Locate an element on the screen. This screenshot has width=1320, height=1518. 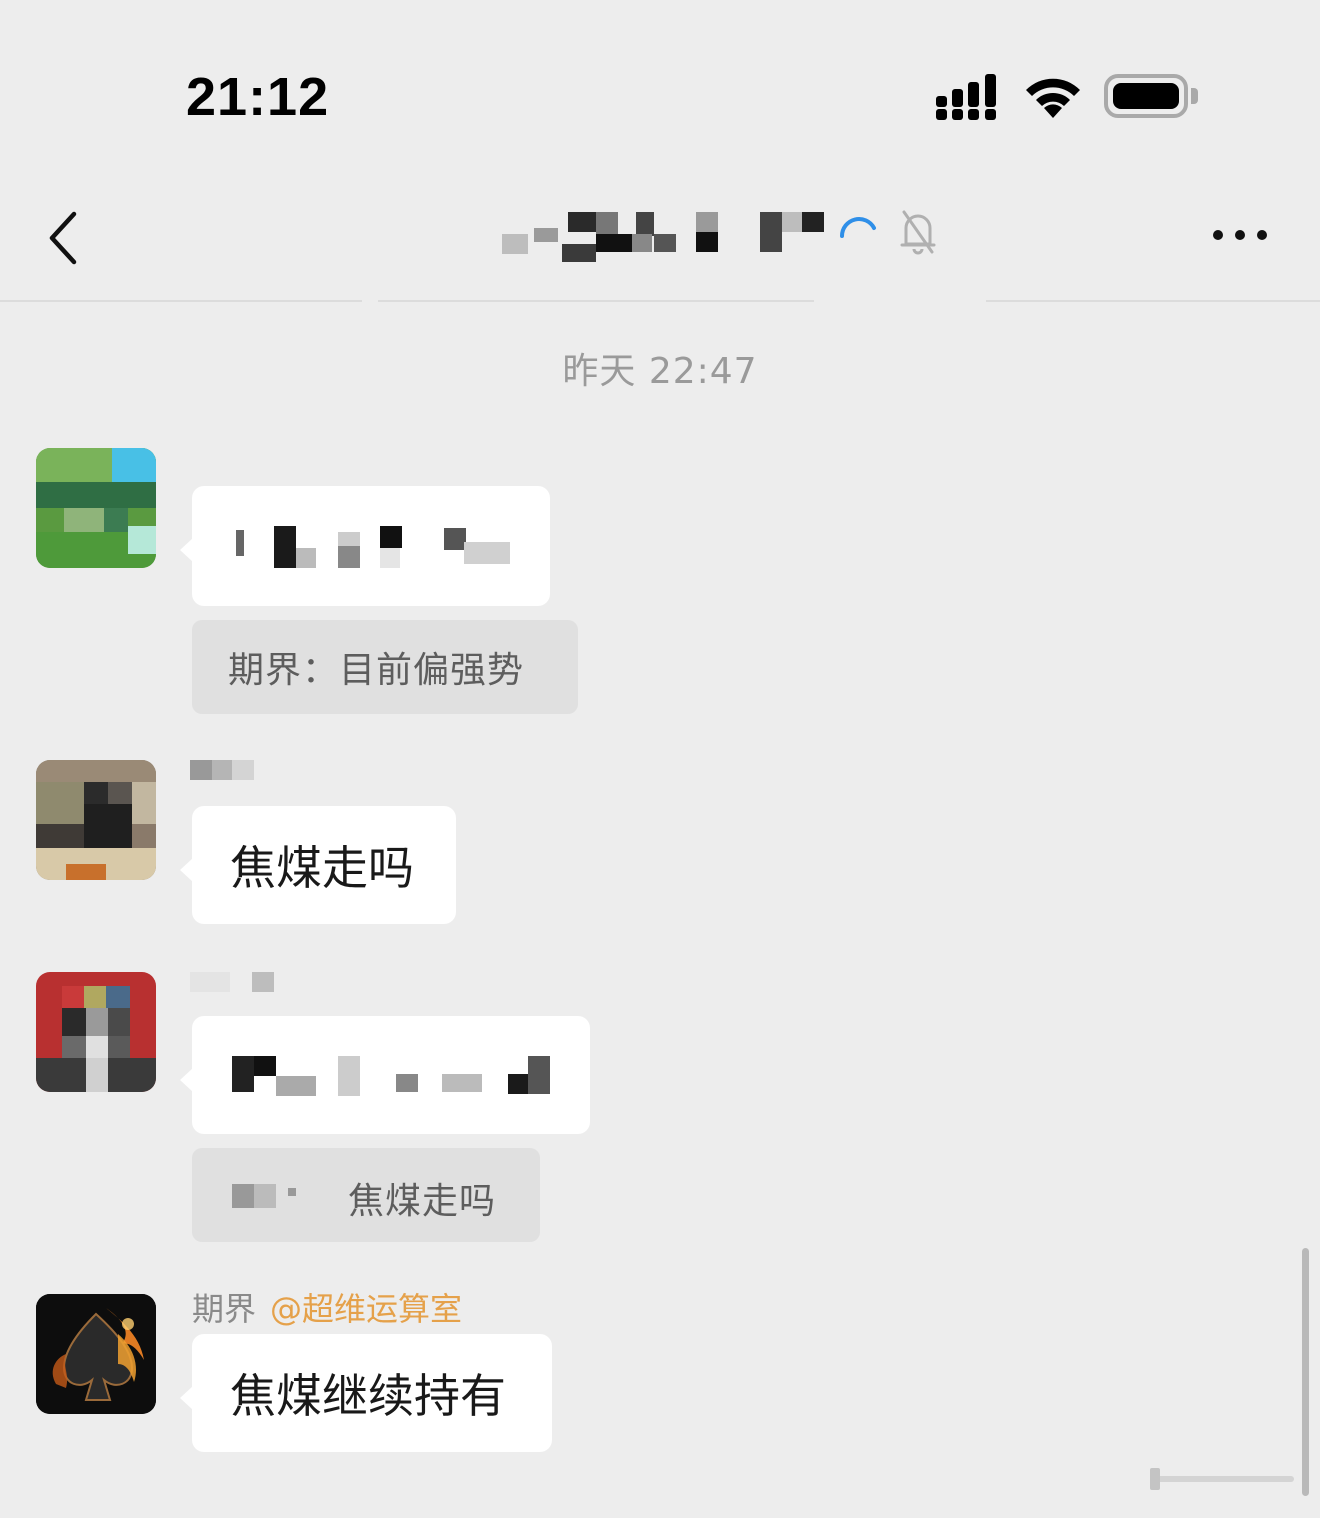
battery-level is located at coordinates (1146, 96).